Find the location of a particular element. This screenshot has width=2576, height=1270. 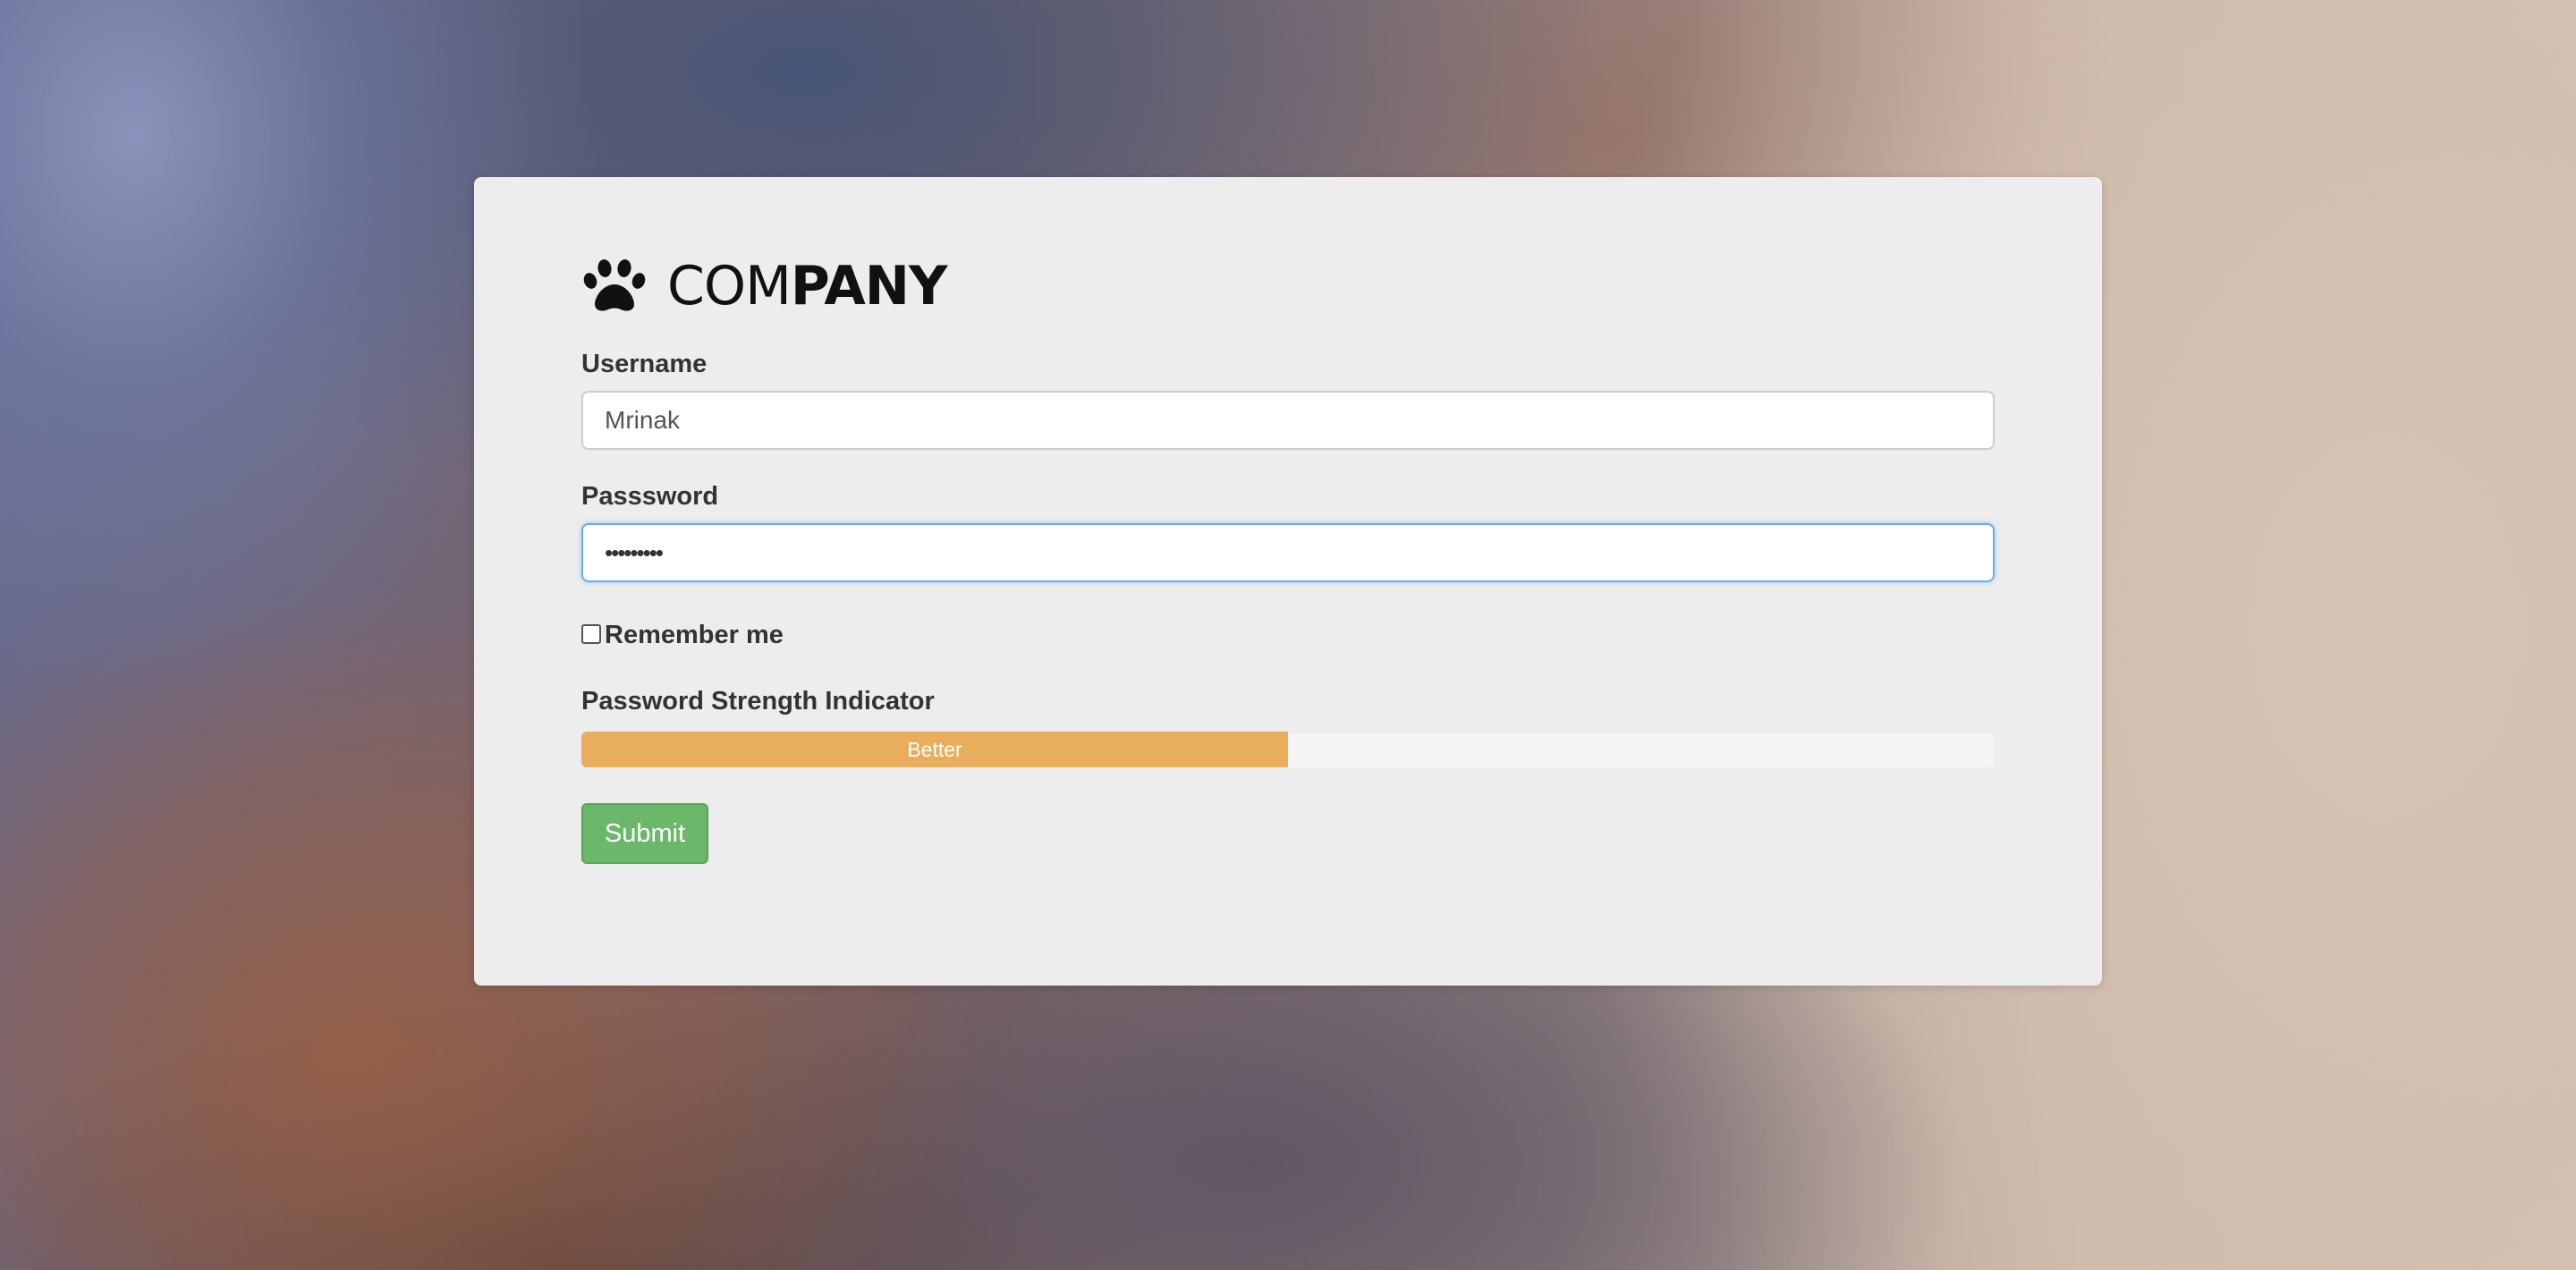

password-label: Passsword is located at coordinates (650, 496).